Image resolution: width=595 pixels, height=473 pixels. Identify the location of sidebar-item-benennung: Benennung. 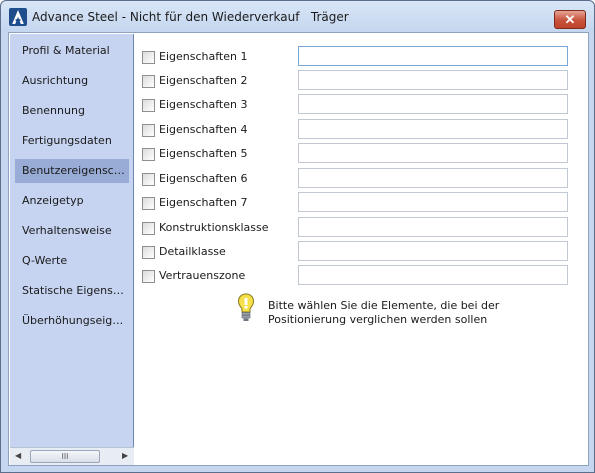
(72, 111).